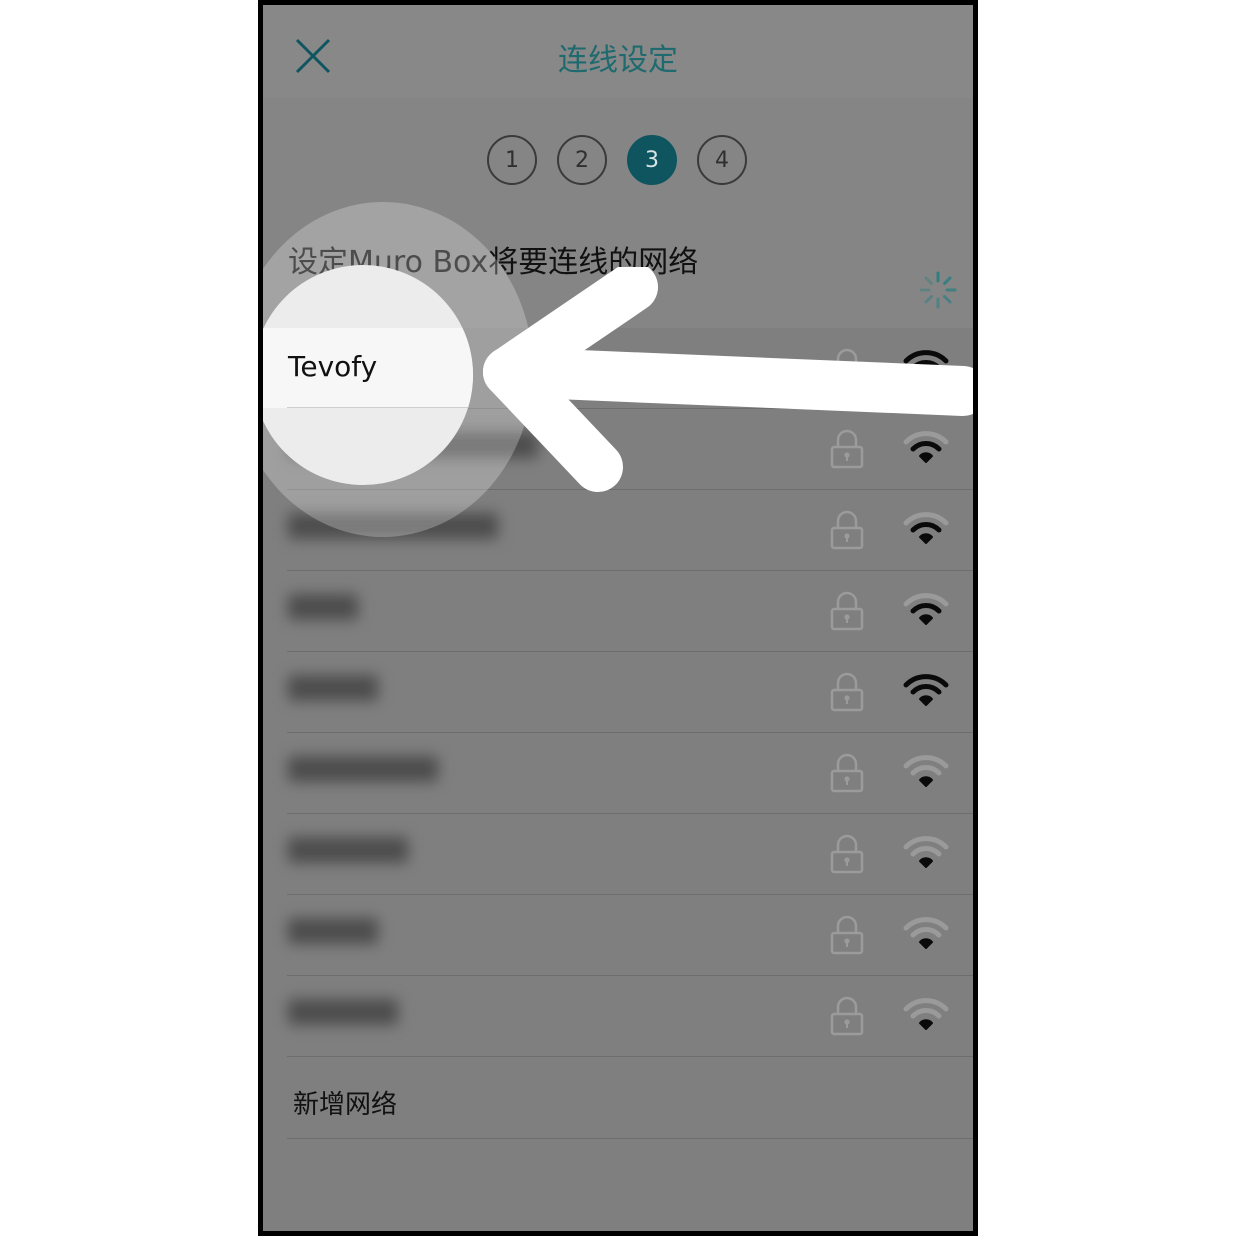 Image resolution: width=1236 pixels, height=1236 pixels. Describe the element at coordinates (333, 367) in the screenshot. I see `network-name: Tevofy` at that location.